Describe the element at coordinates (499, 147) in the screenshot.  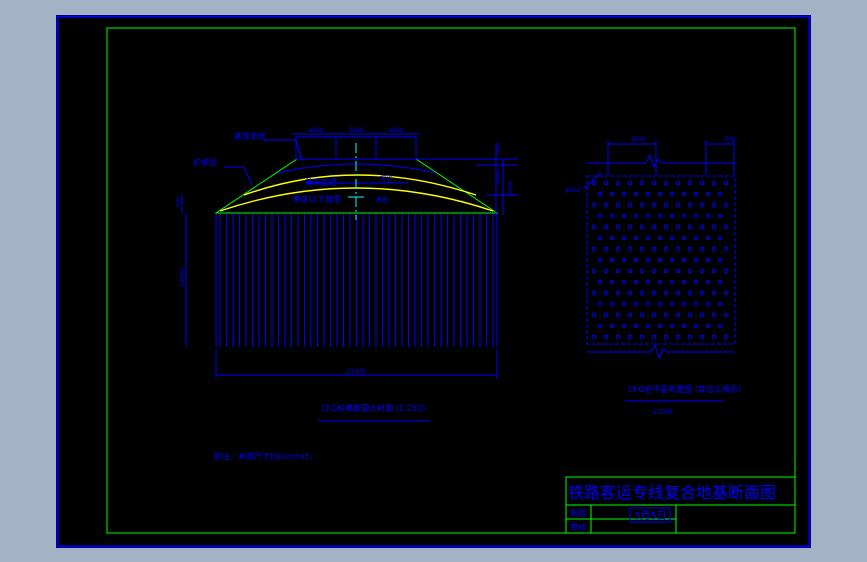
I see `side-dim-1: 800` at that location.